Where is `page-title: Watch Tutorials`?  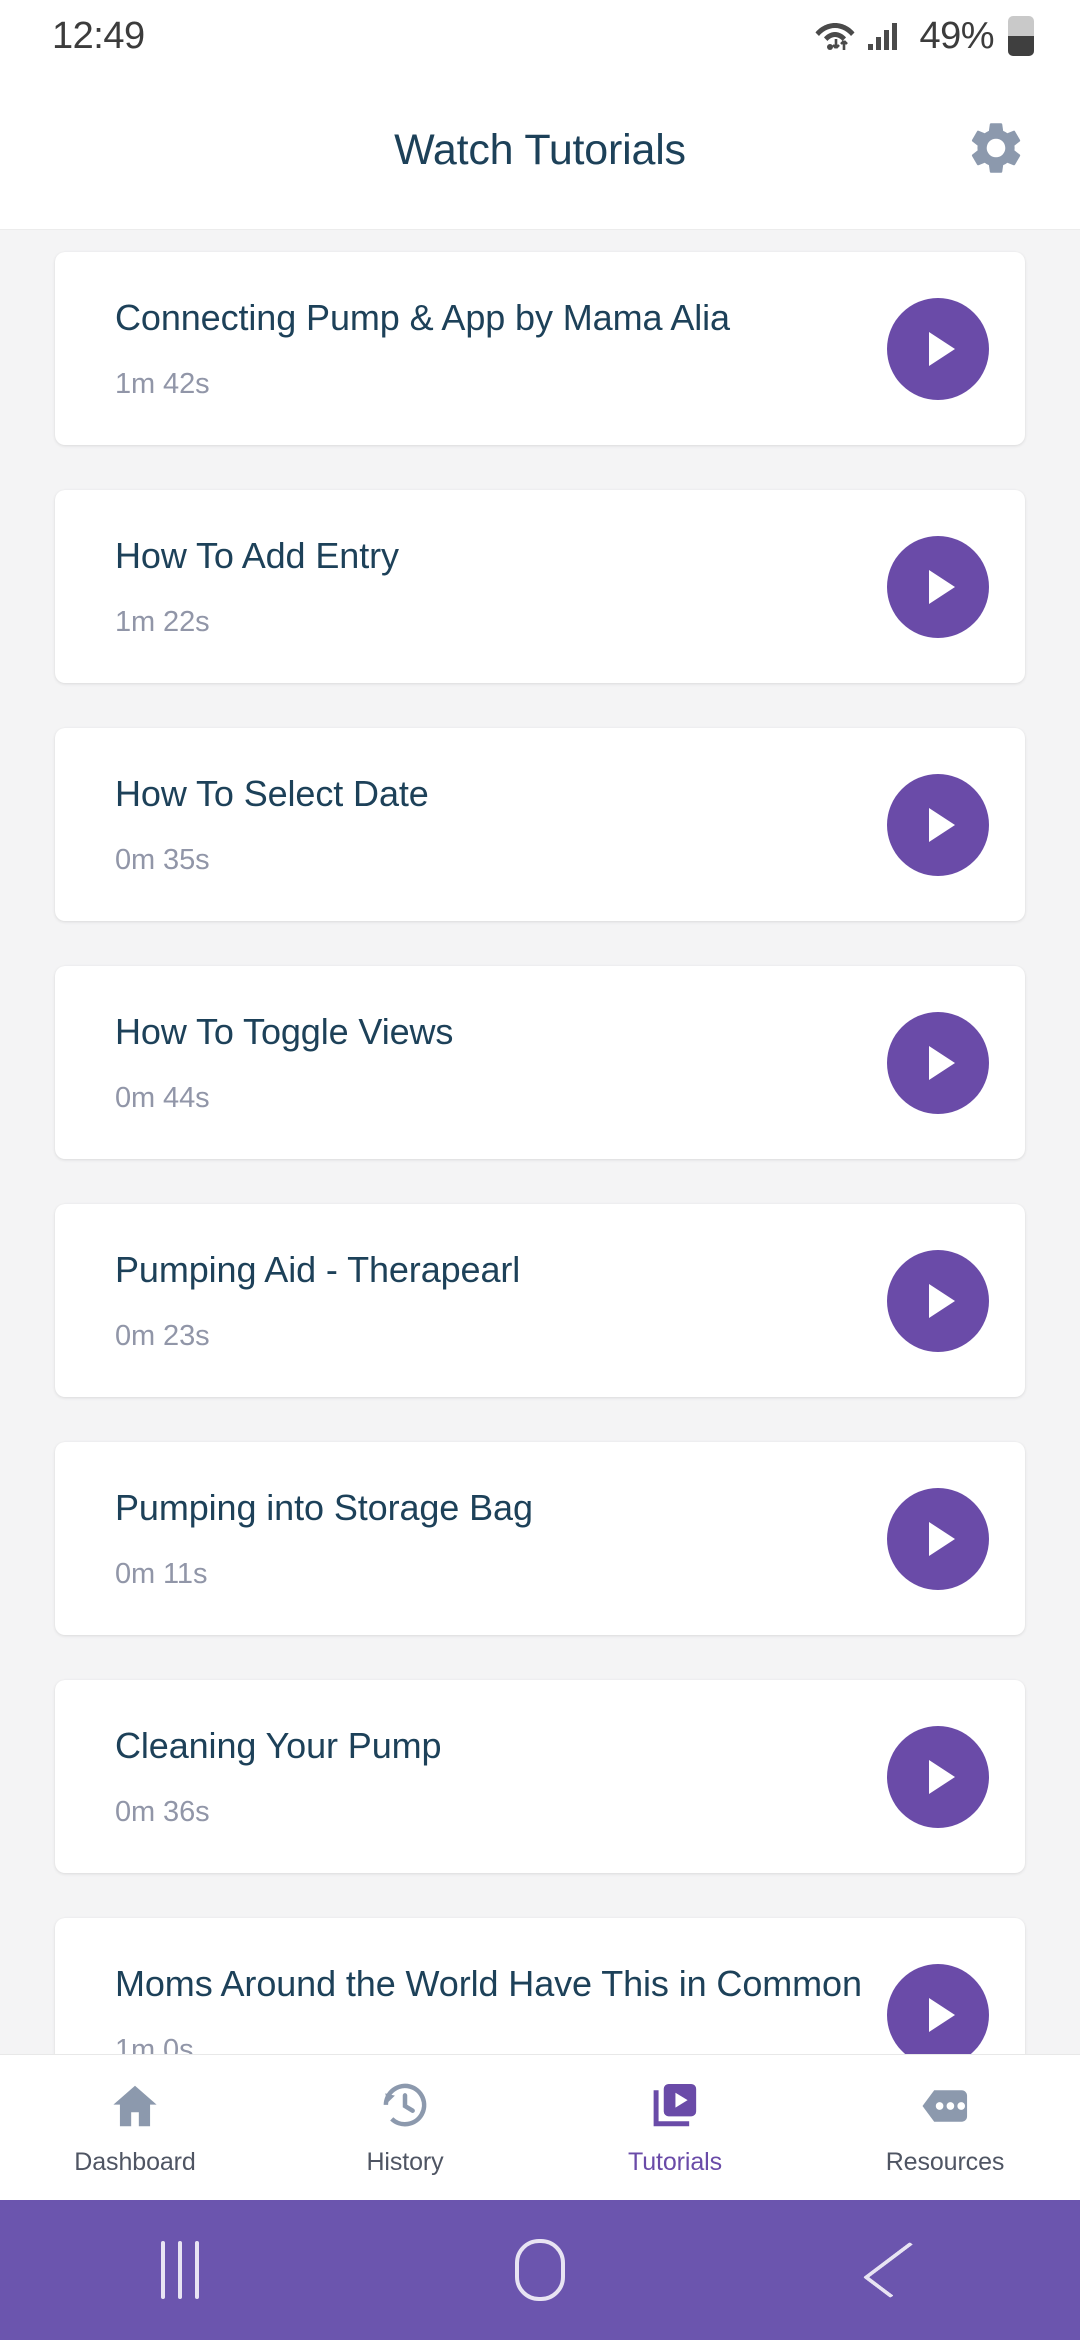
page-title: Watch Tutorials is located at coordinates (540, 150).